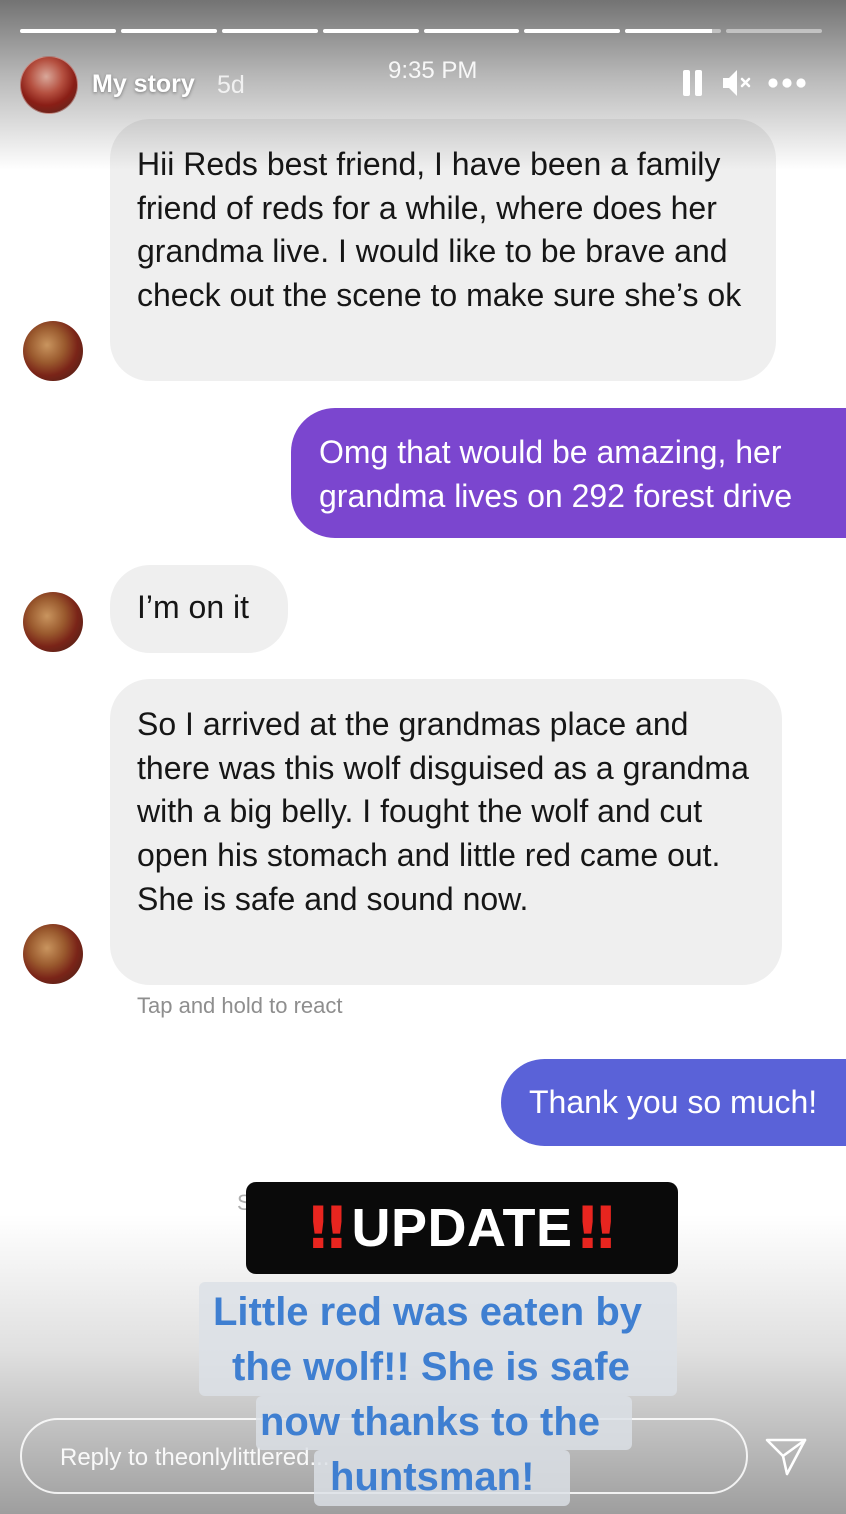  What do you see at coordinates (433, 70) in the screenshot?
I see `screenshot-clock: 9:35 PM` at bounding box center [433, 70].